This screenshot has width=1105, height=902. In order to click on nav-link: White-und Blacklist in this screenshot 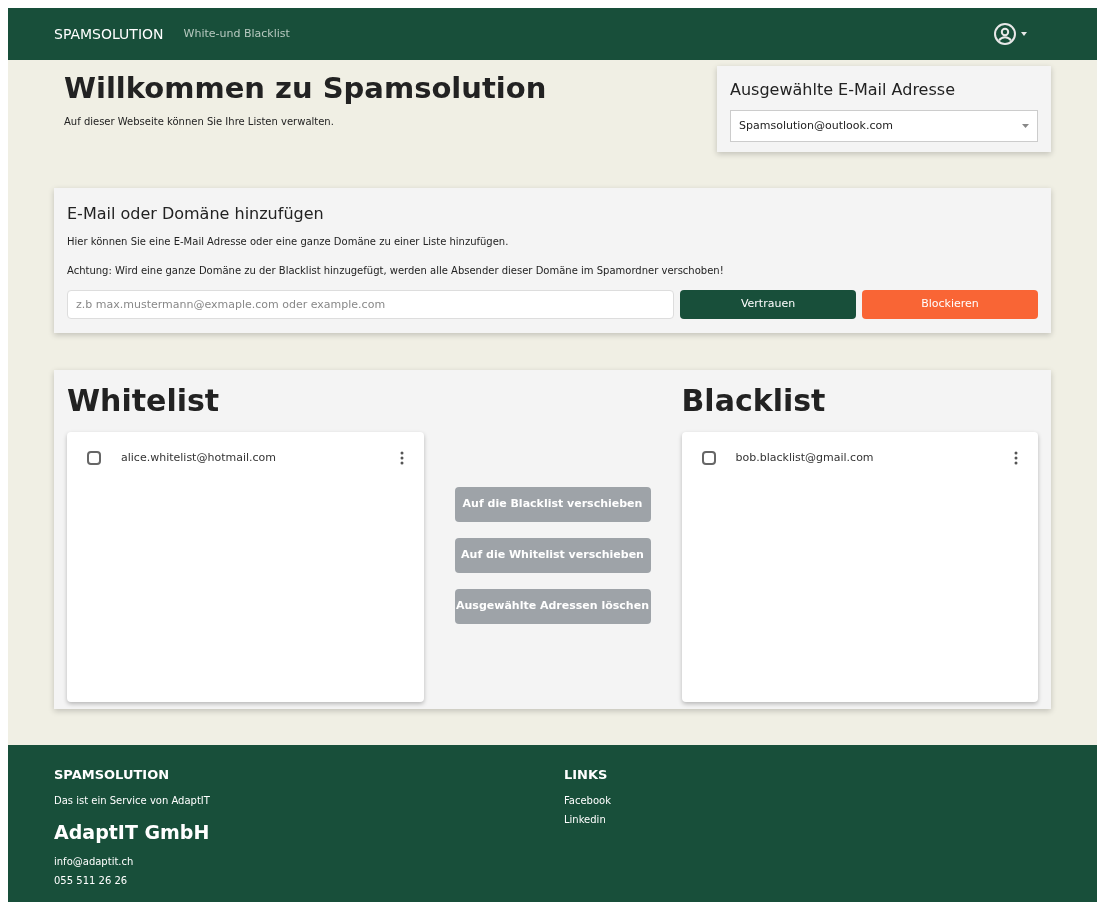, I will do `click(236, 34)`.